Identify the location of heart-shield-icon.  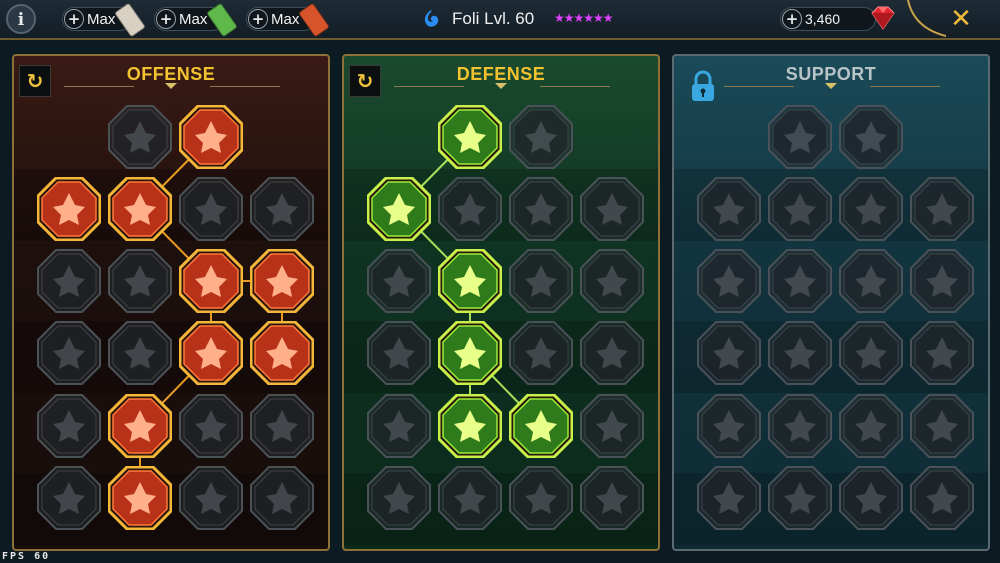
(282, 209).